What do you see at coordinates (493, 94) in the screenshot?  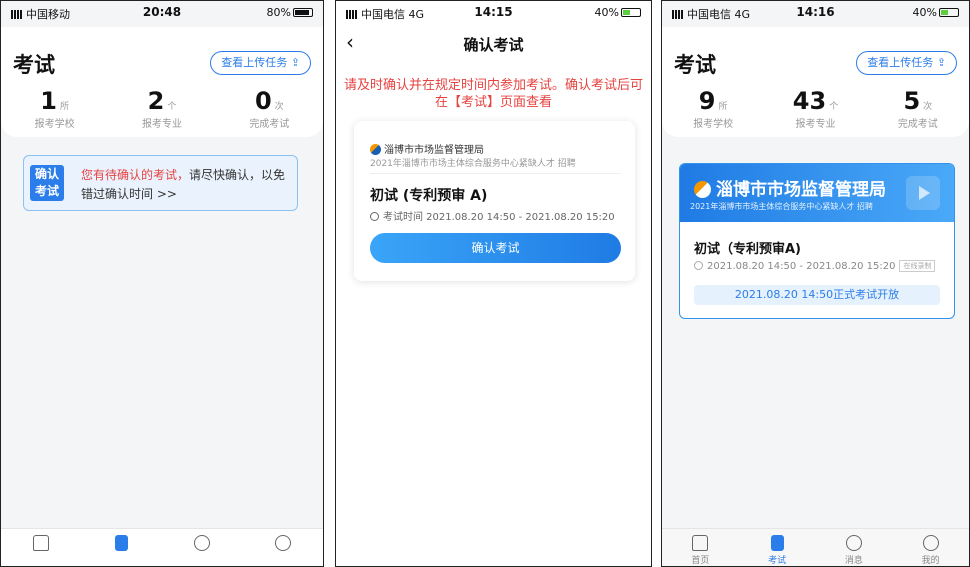 I see `confirm-tip: 请及时确认并在规定时间内参加考试。确认考试后可在【考试】页面查看` at bounding box center [493, 94].